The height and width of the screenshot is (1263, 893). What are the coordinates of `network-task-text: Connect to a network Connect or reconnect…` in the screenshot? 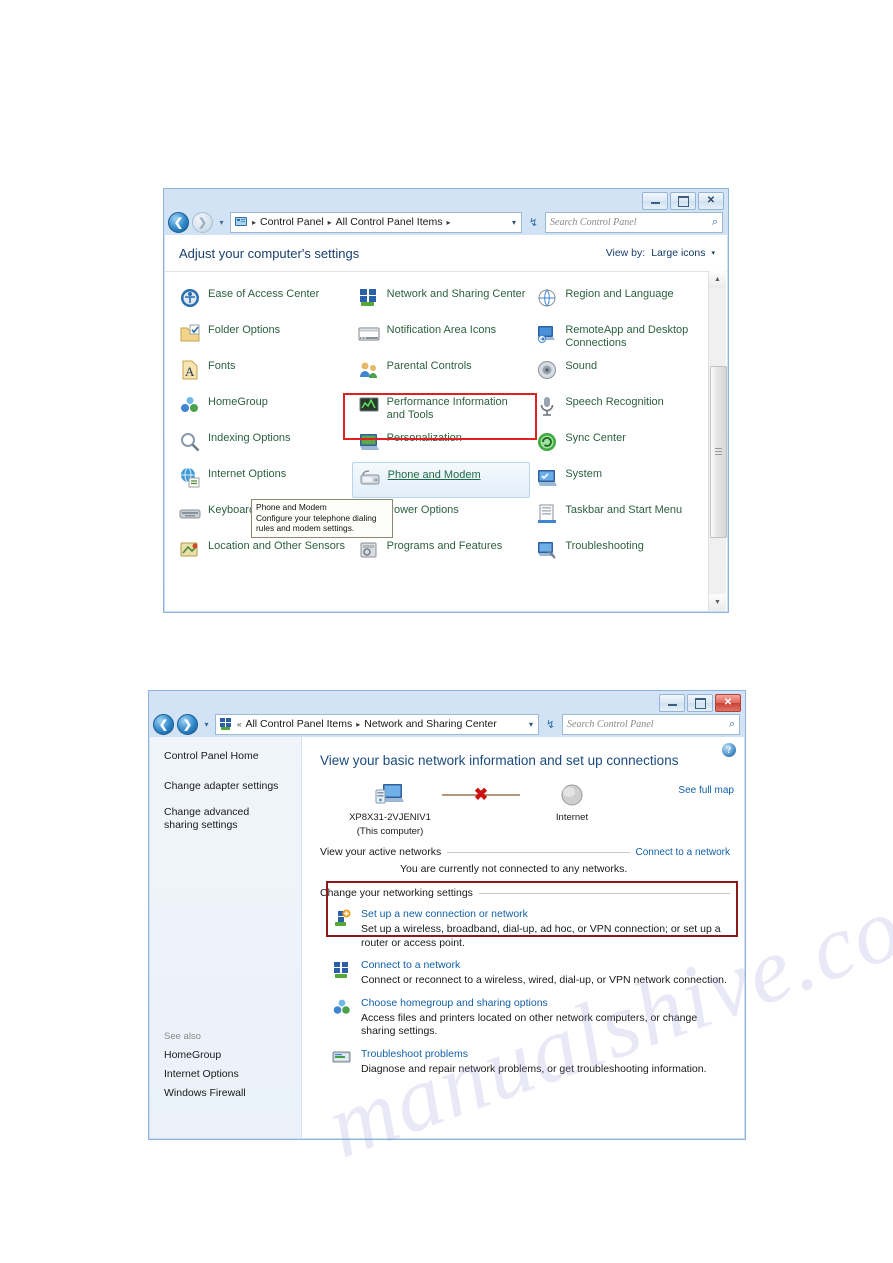 It's located at (545, 973).